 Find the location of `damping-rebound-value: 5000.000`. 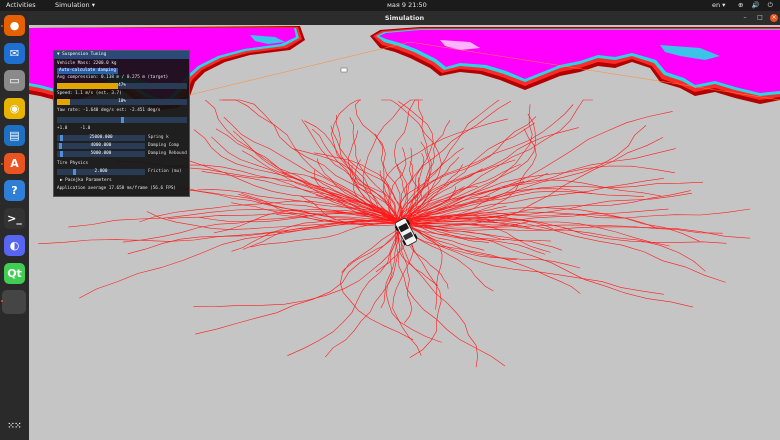

damping-rebound-value: 5000.000 is located at coordinates (101, 153).